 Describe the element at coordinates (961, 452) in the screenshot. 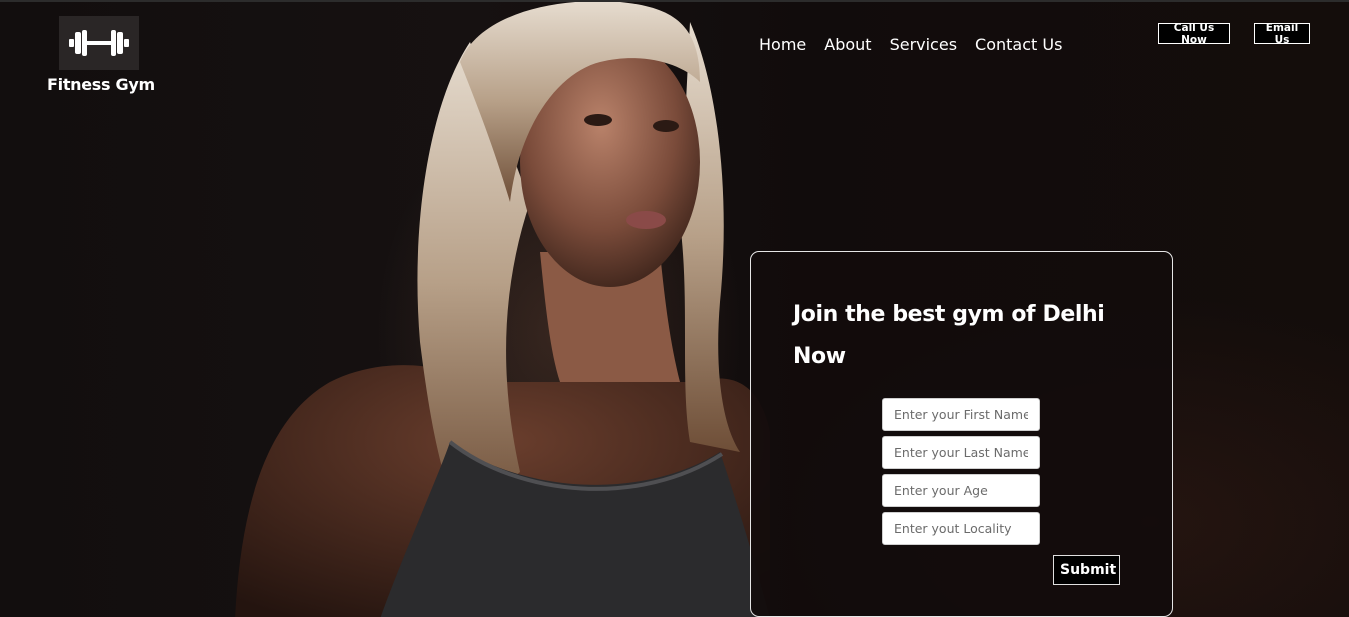

I see `last-name-input` at that location.